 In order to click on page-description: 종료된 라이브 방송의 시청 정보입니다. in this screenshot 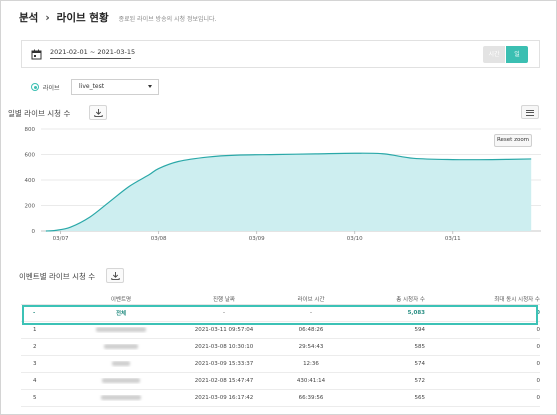, I will do `click(167, 19)`.